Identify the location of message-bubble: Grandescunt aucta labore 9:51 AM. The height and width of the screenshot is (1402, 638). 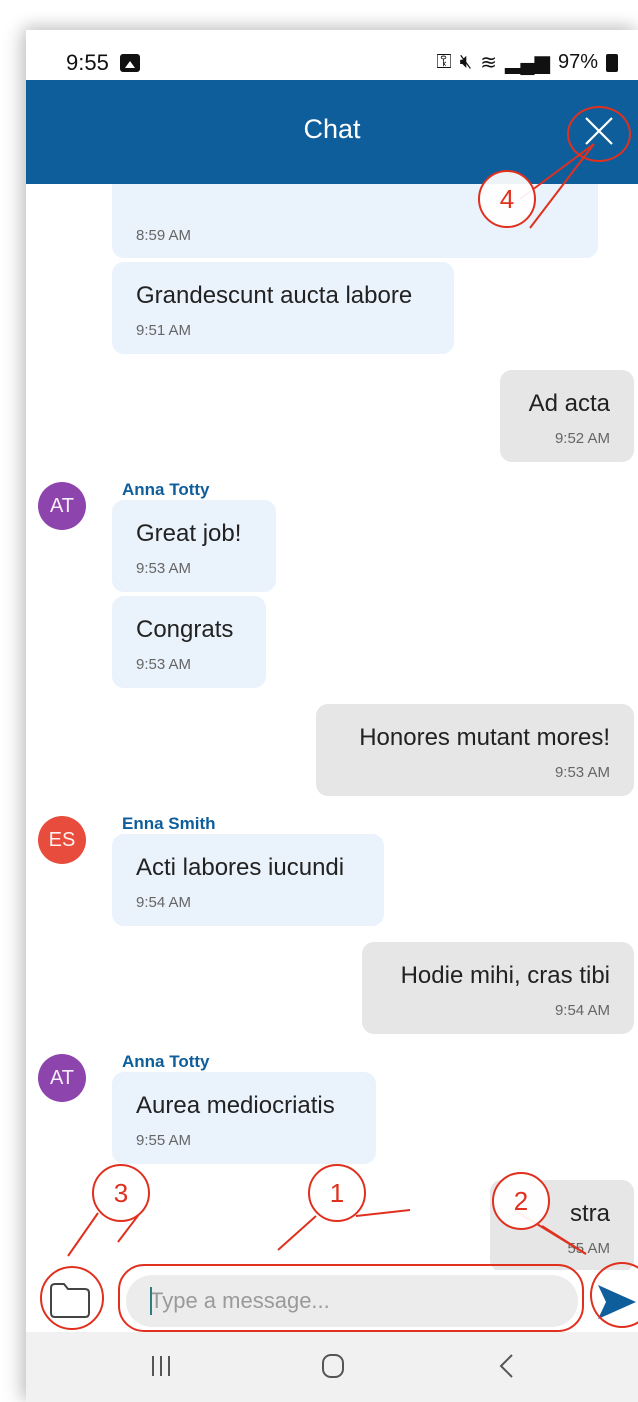
(283, 308).